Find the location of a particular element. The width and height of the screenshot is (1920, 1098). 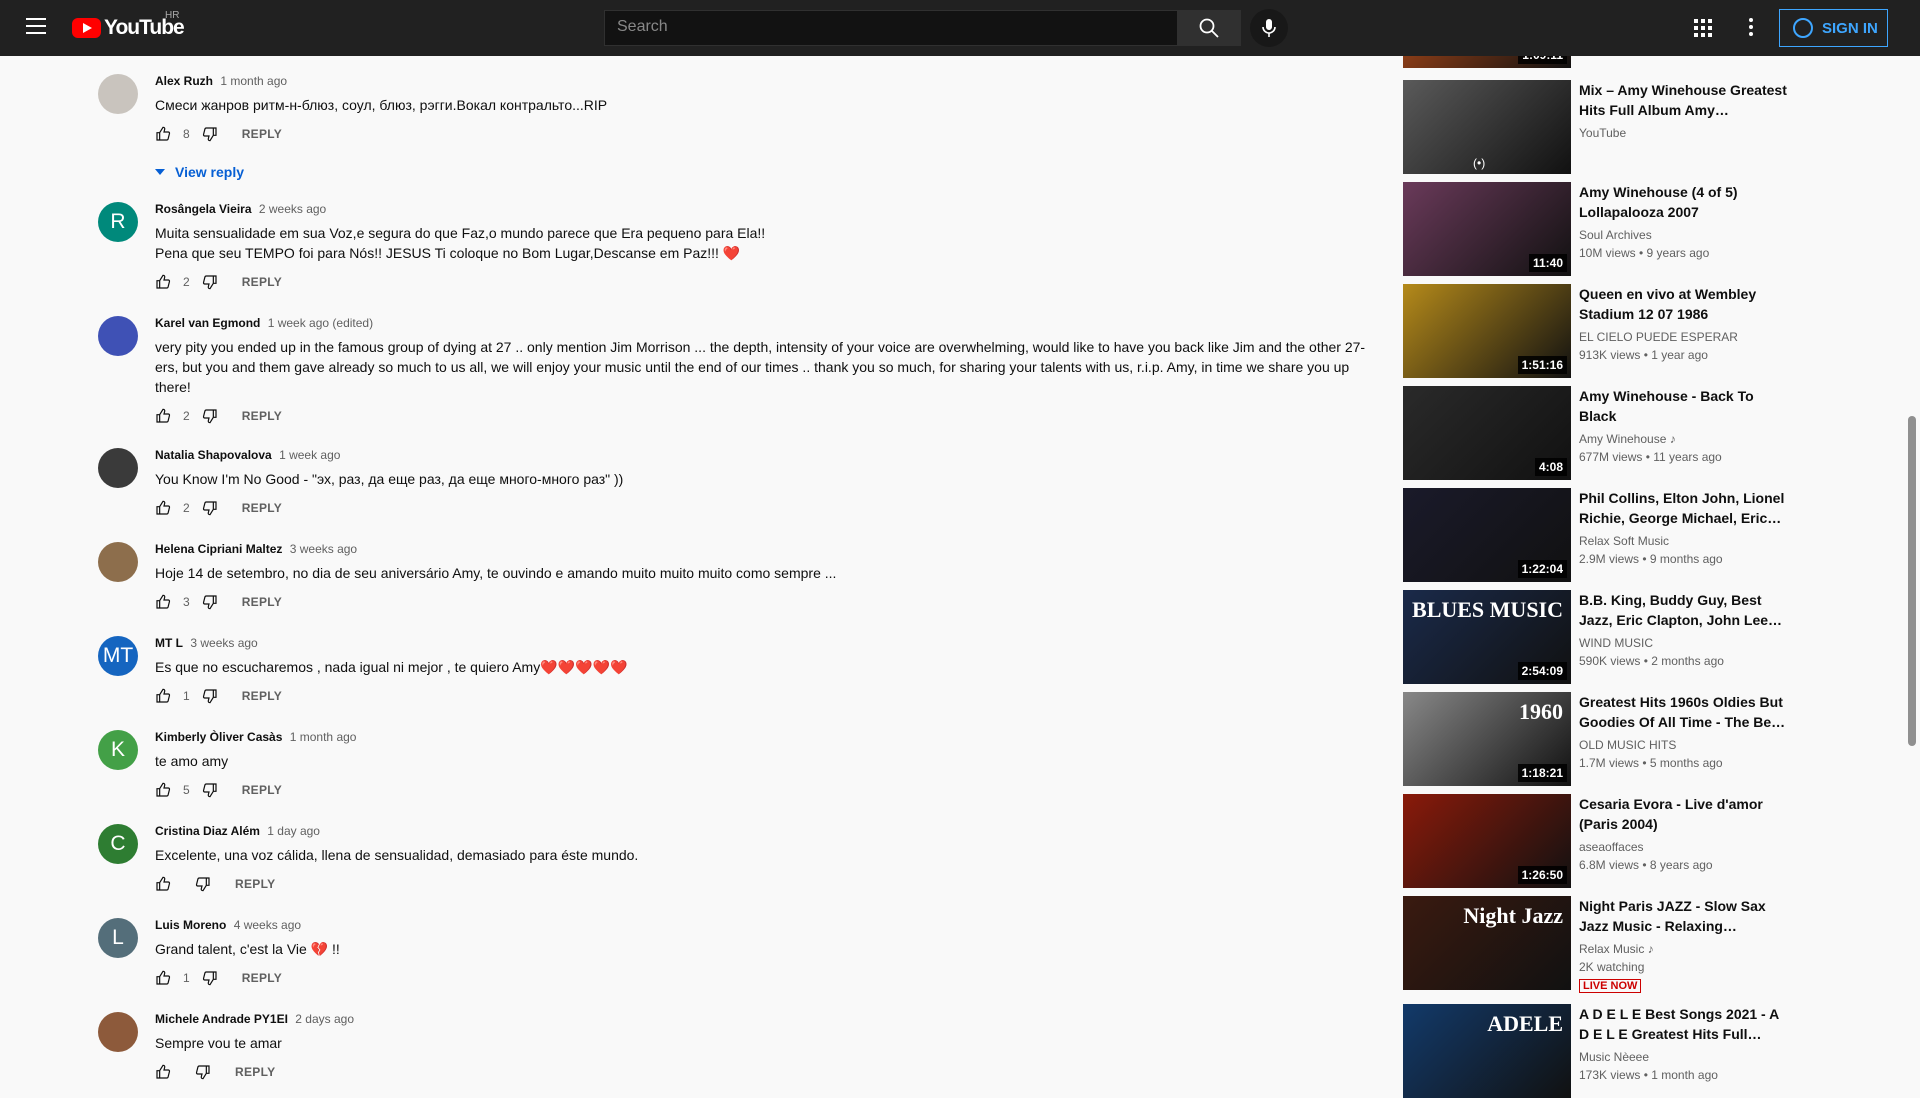

search-input: Search is located at coordinates (891, 28).